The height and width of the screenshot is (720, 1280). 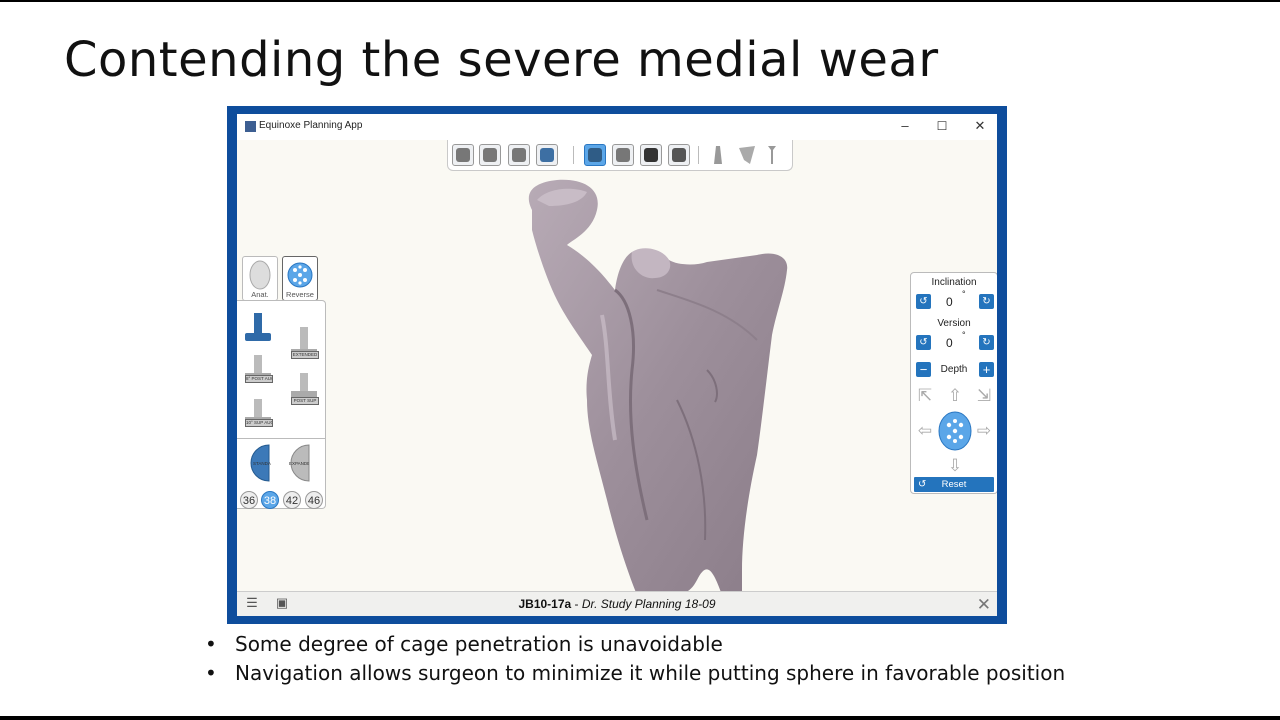 I want to click on inclination-label: Inclination, so click(x=954, y=282).